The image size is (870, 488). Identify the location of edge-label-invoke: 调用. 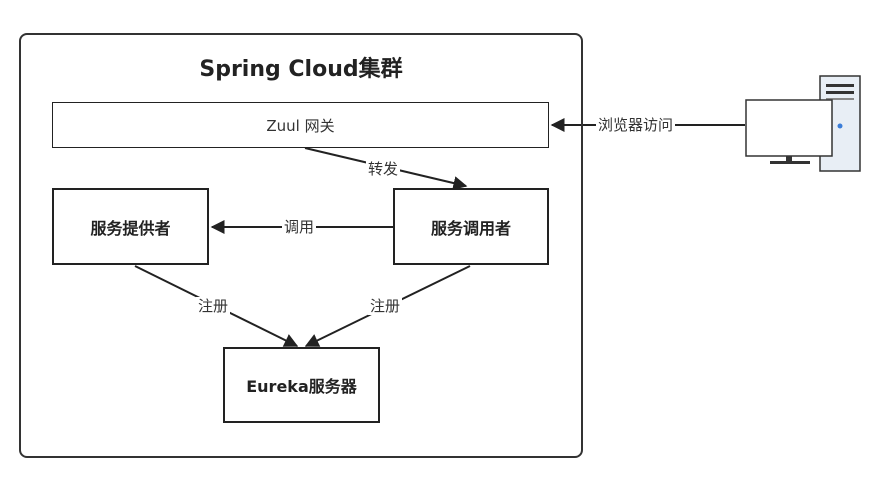
(299, 227).